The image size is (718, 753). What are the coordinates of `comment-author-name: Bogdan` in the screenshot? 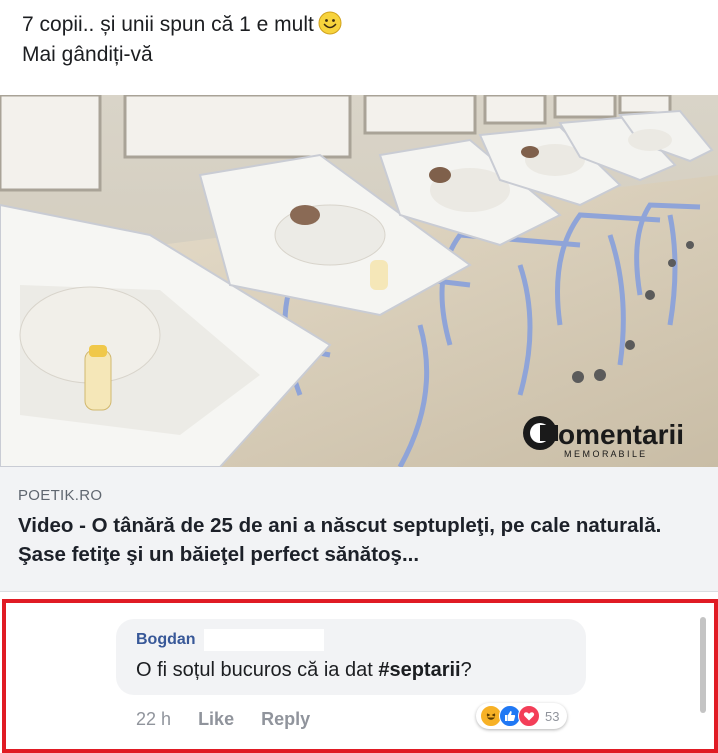 It's located at (166, 640).